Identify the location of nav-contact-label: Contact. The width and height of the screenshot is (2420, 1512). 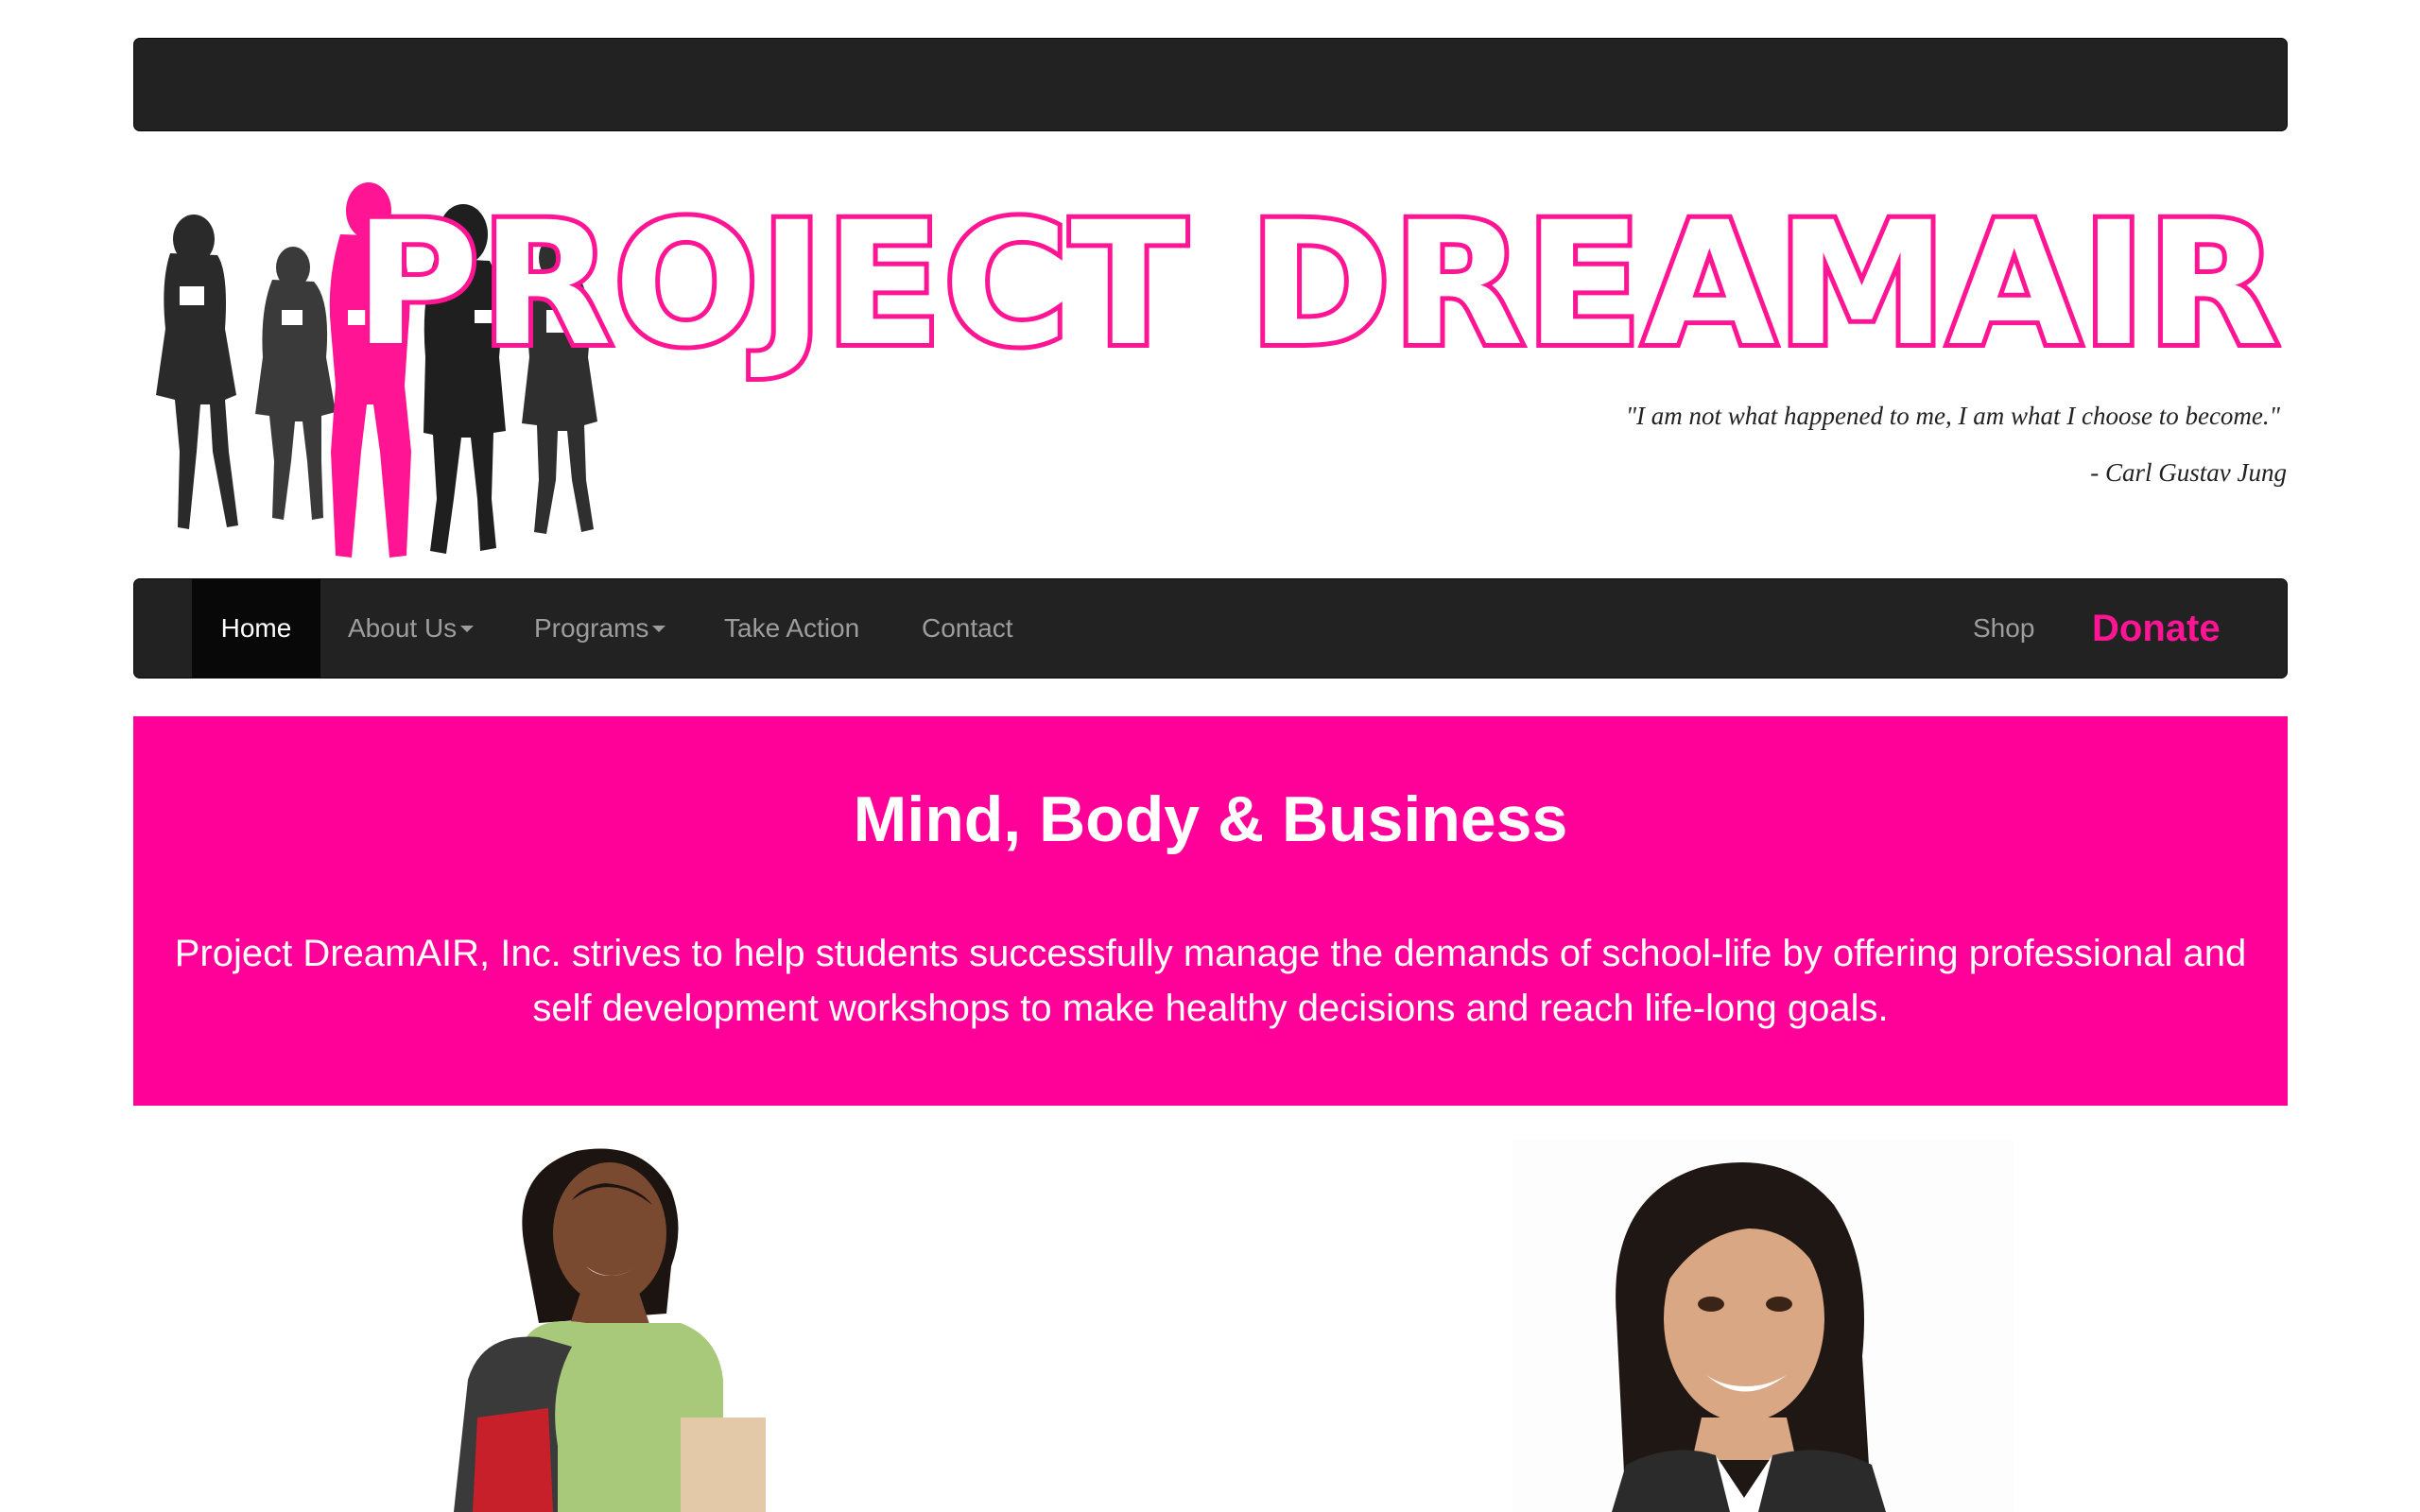
(967, 628).